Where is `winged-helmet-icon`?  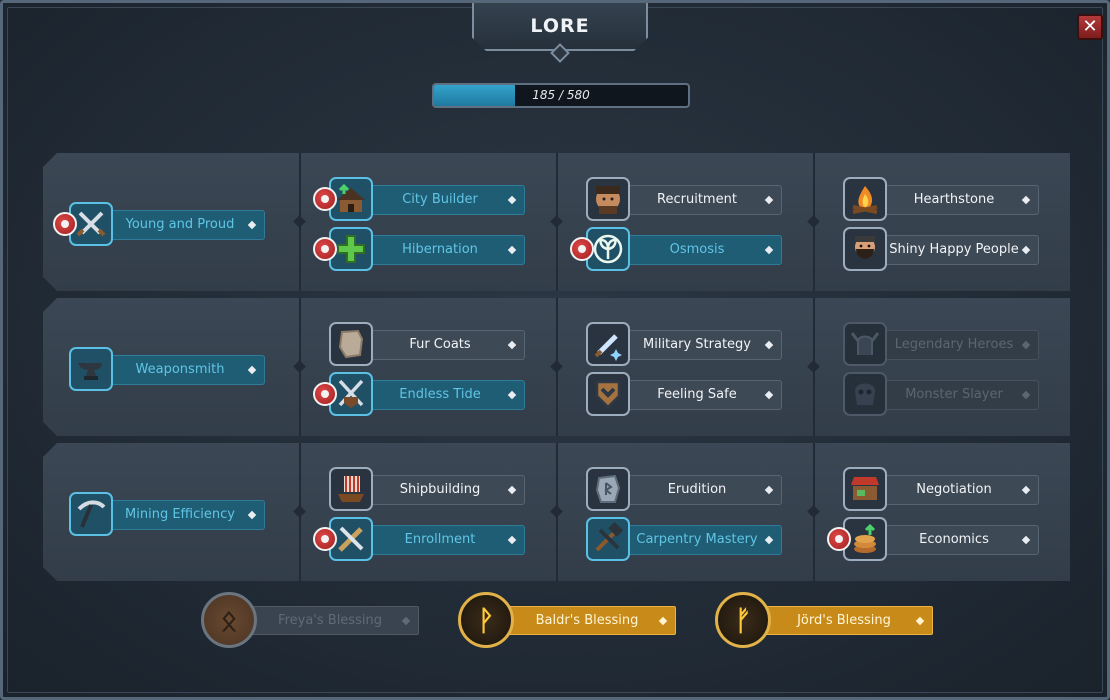
winged-helmet-icon is located at coordinates (865, 344).